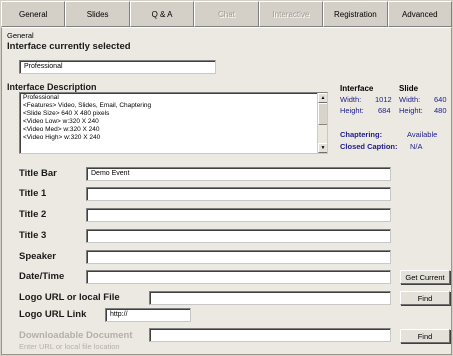  I want to click on slide-width-value: 640, so click(440, 99).